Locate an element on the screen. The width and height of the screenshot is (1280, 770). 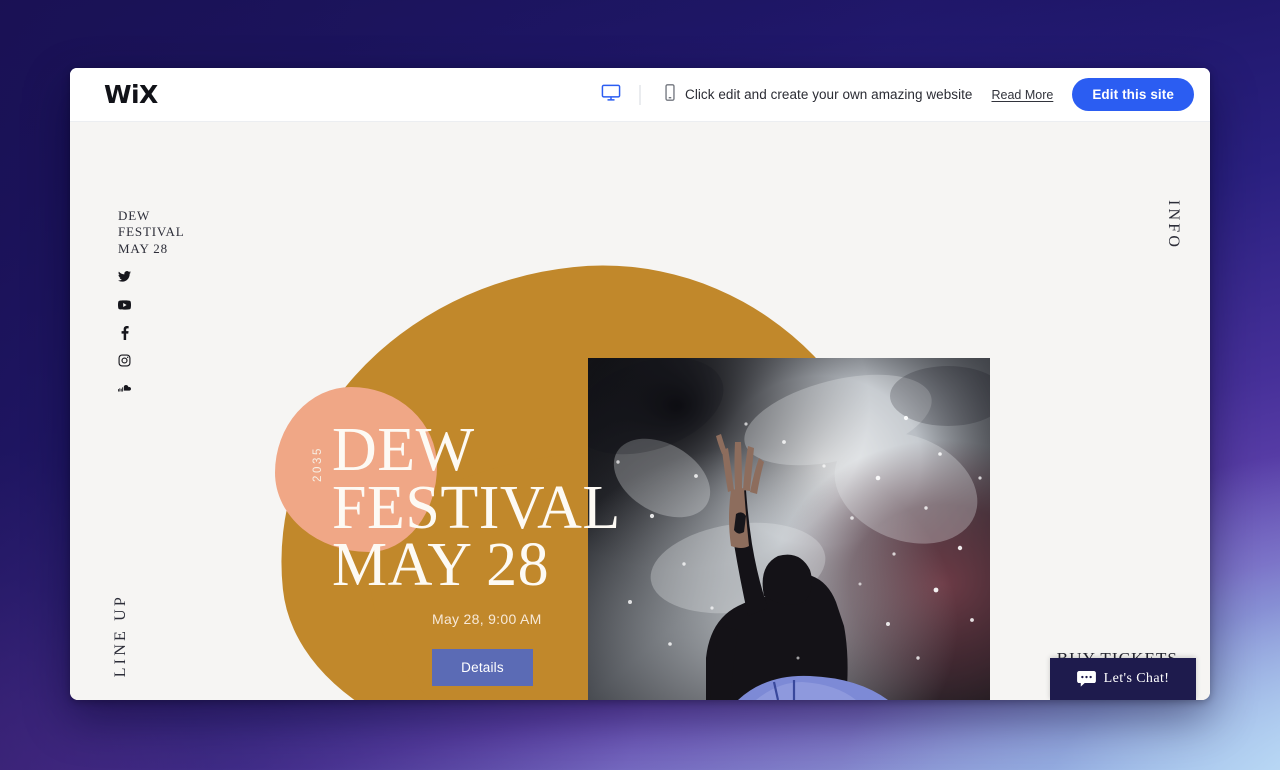
facebook-icon is located at coordinates (124, 332).